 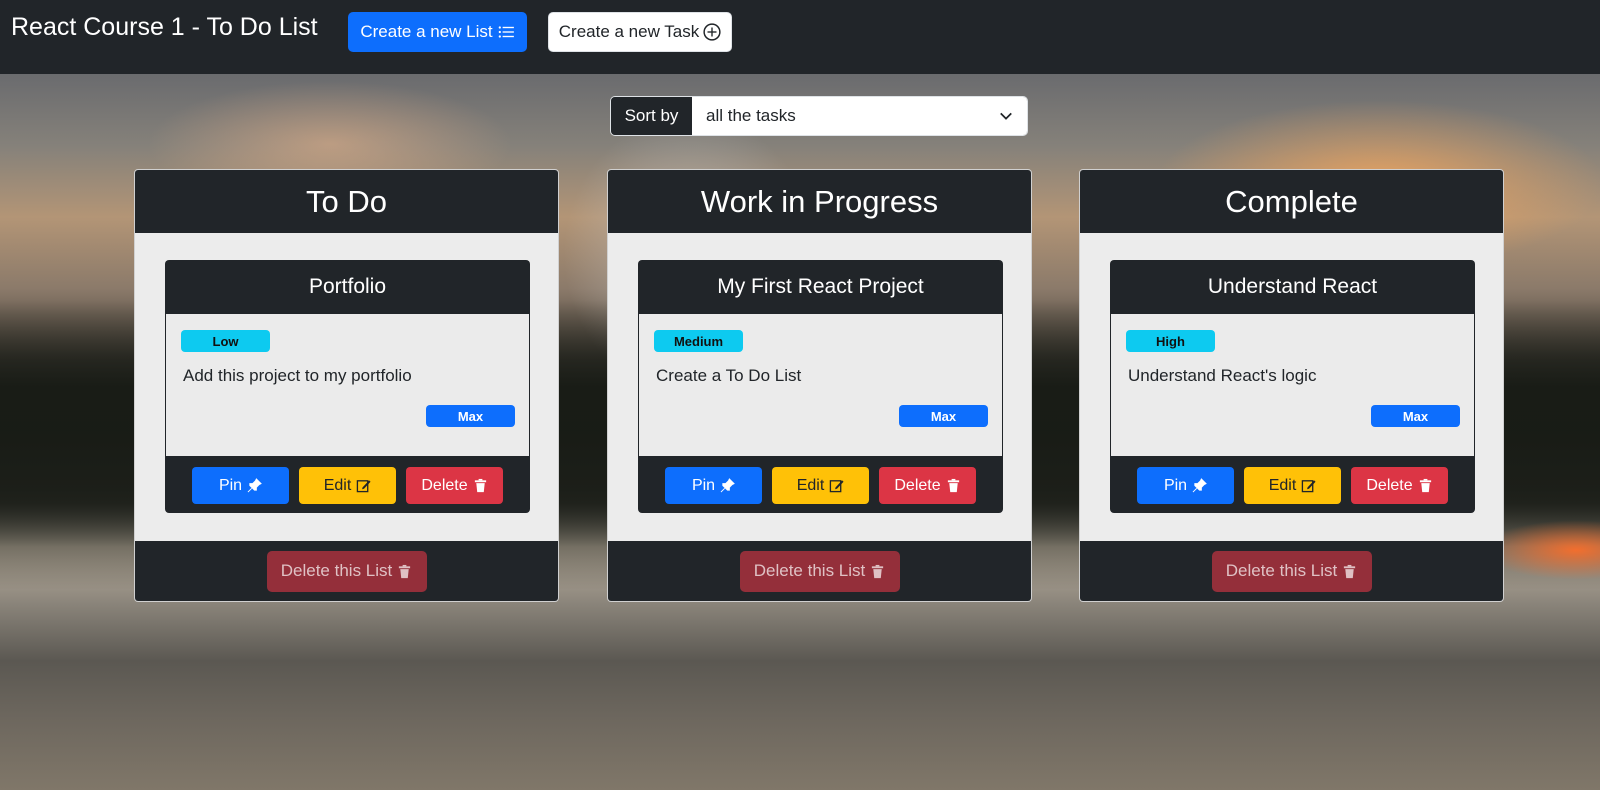 I want to click on create-list-button: Create a new List, so click(x=437, y=32).